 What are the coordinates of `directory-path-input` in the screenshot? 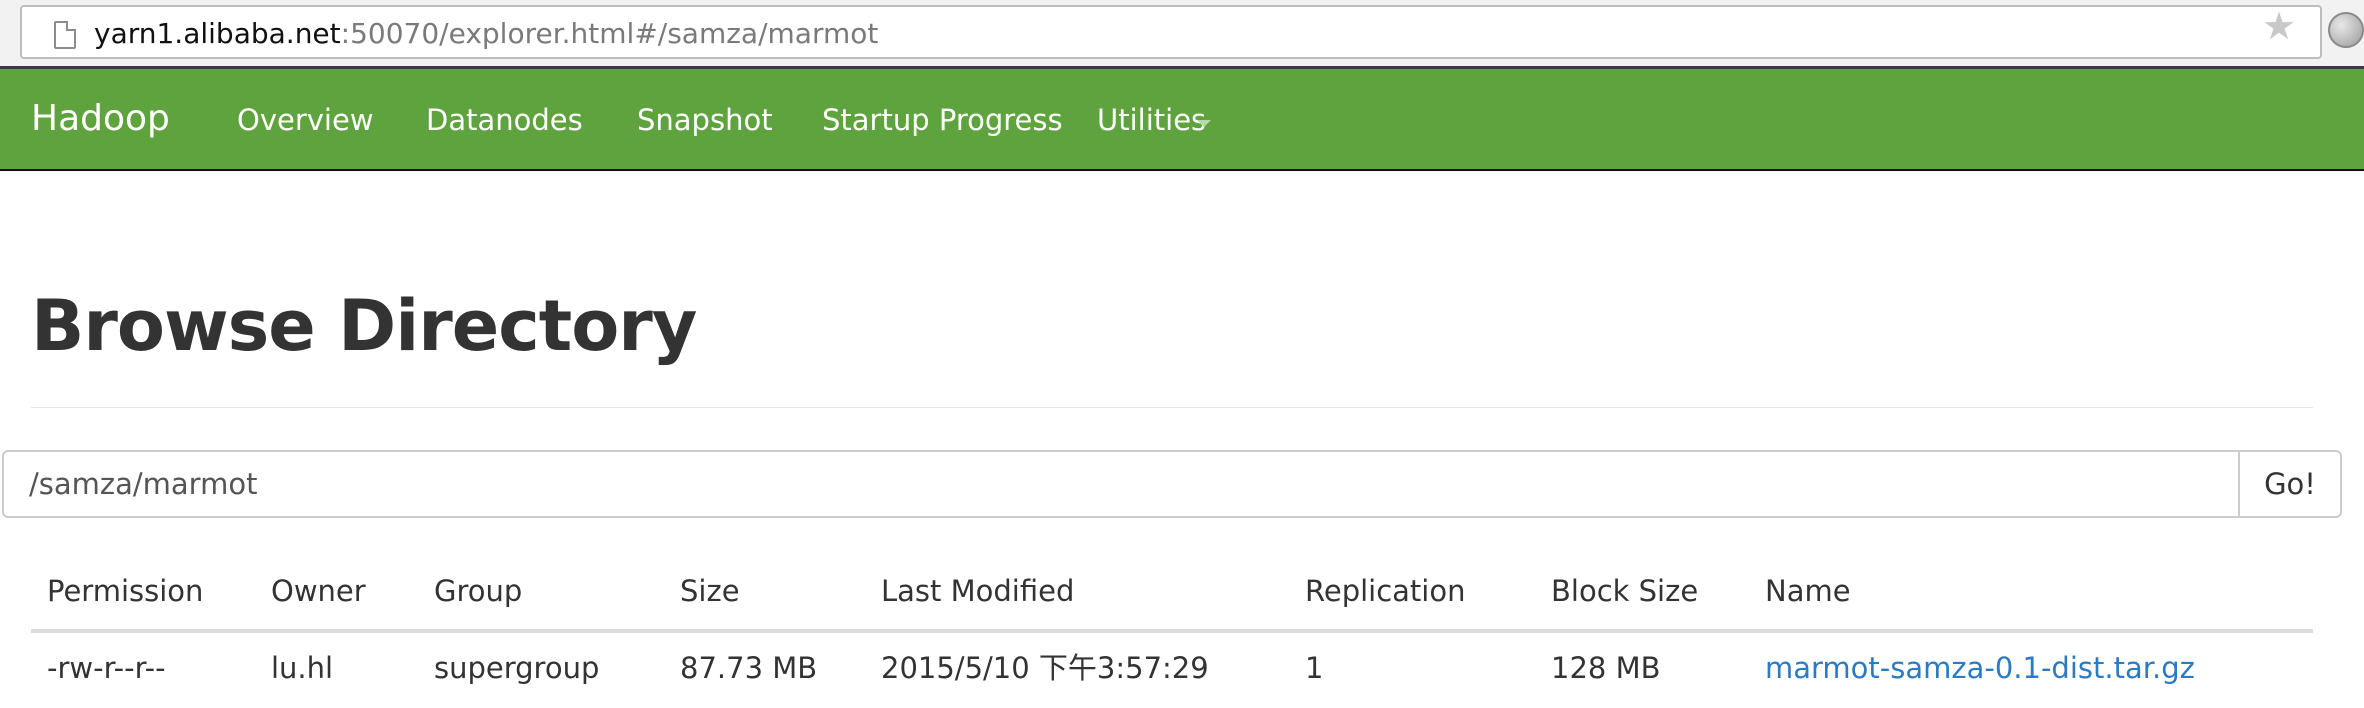 It's located at (1121, 484).